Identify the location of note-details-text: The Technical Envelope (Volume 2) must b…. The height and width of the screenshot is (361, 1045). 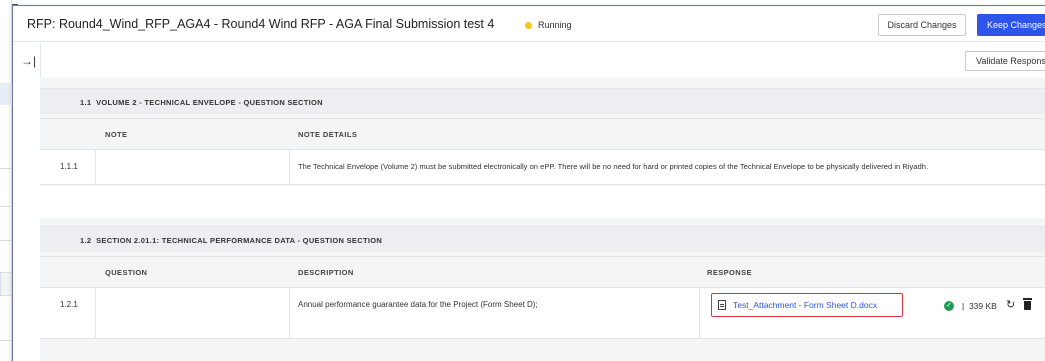
(613, 166).